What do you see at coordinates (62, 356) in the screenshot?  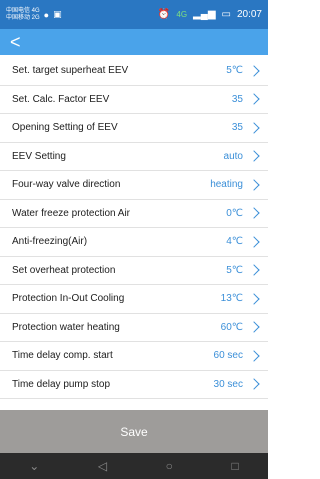 I see `setting-label: Time delay comp. start` at bounding box center [62, 356].